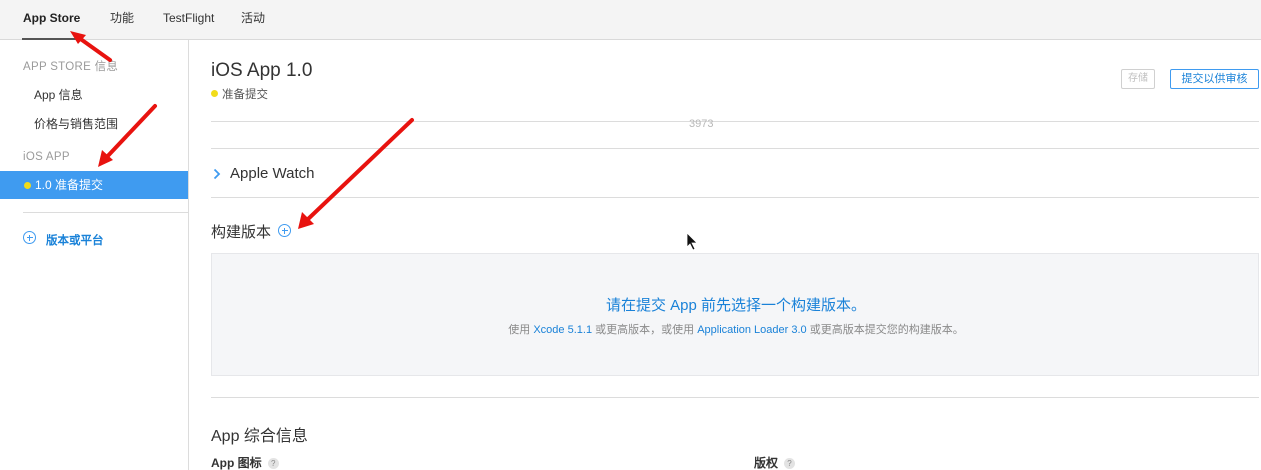  Describe the element at coordinates (245, 95) in the screenshot. I see `status-label: 准备提交` at that location.